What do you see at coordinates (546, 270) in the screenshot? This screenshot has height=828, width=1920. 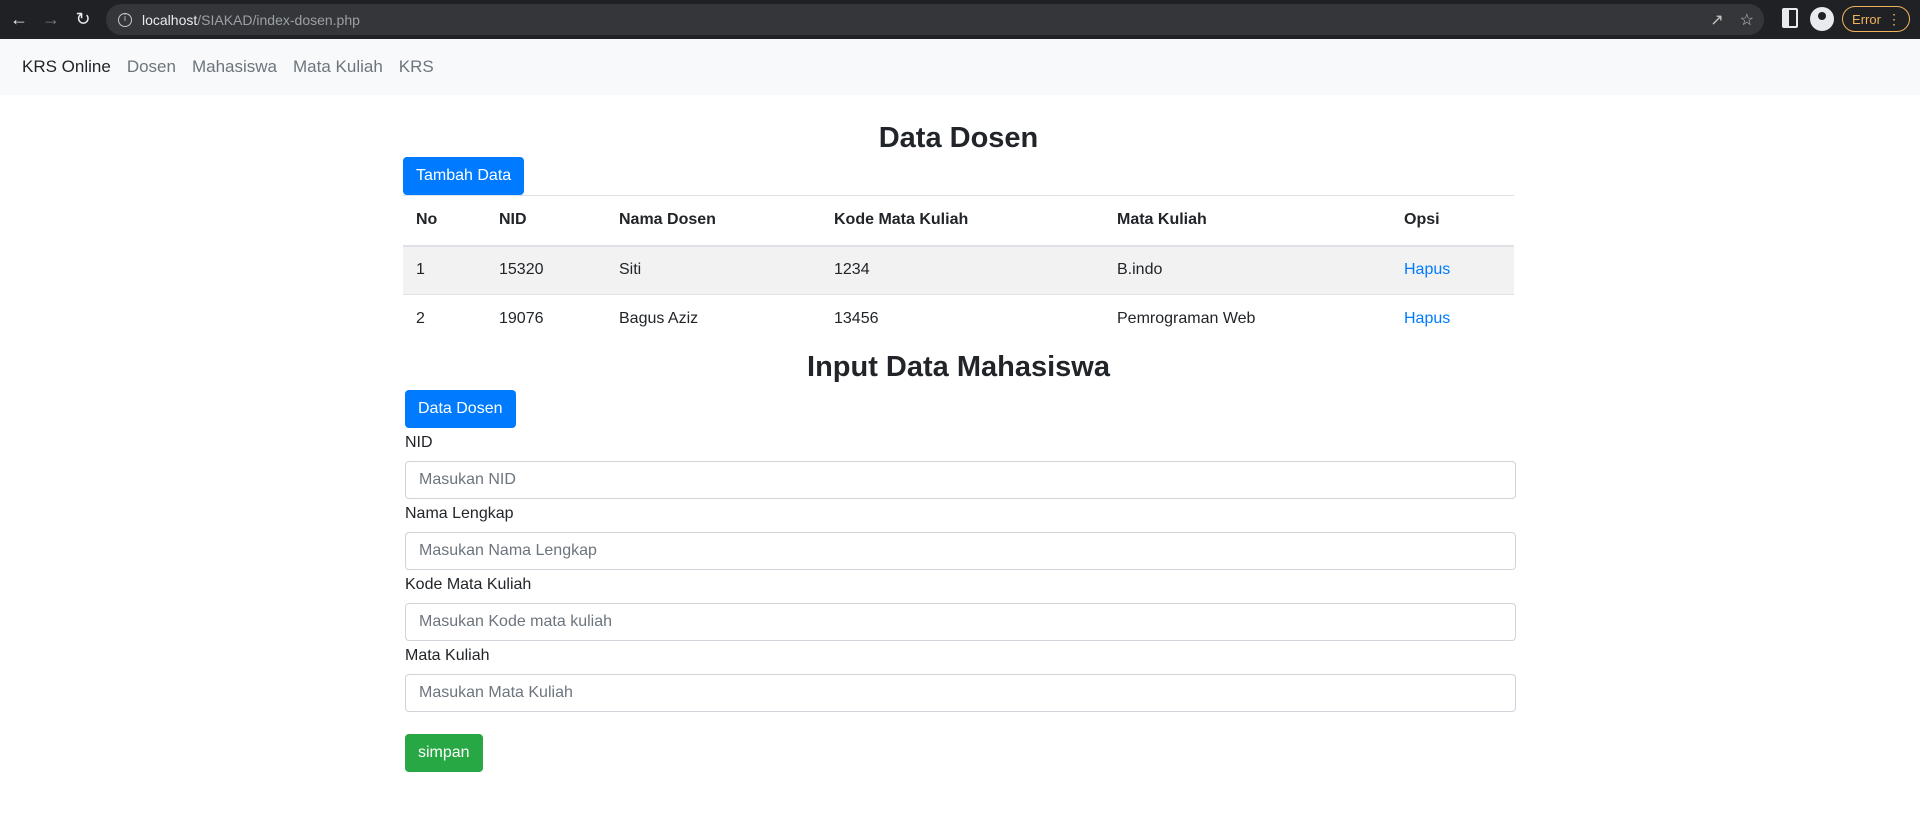 I see `cell-nid: 15320` at bounding box center [546, 270].